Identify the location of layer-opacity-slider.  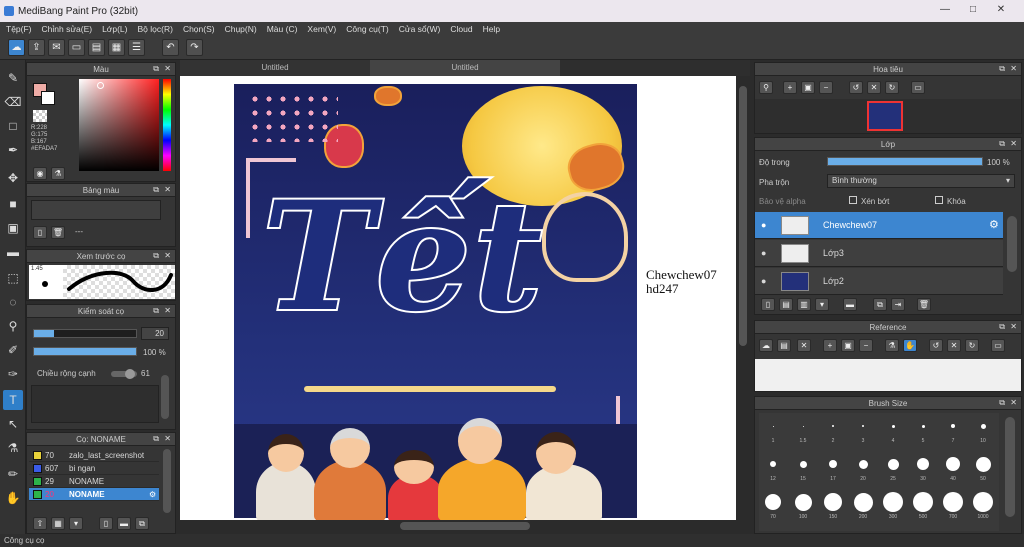
(905, 161).